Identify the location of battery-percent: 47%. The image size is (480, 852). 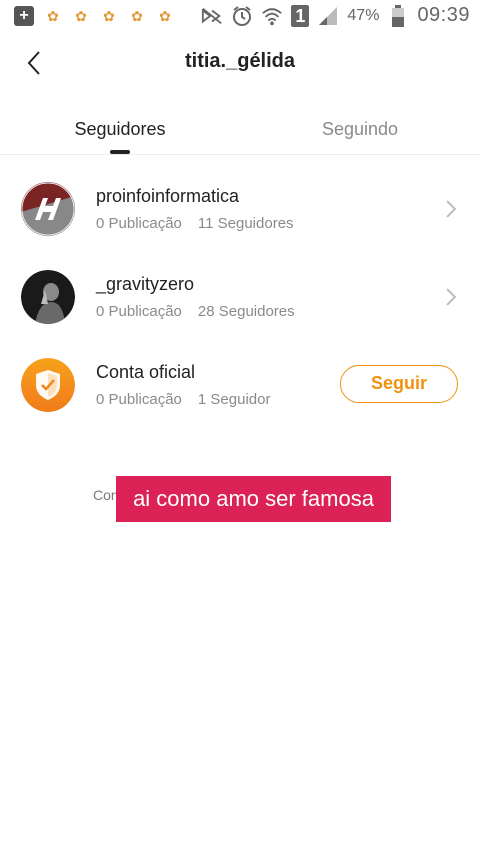
(363, 15).